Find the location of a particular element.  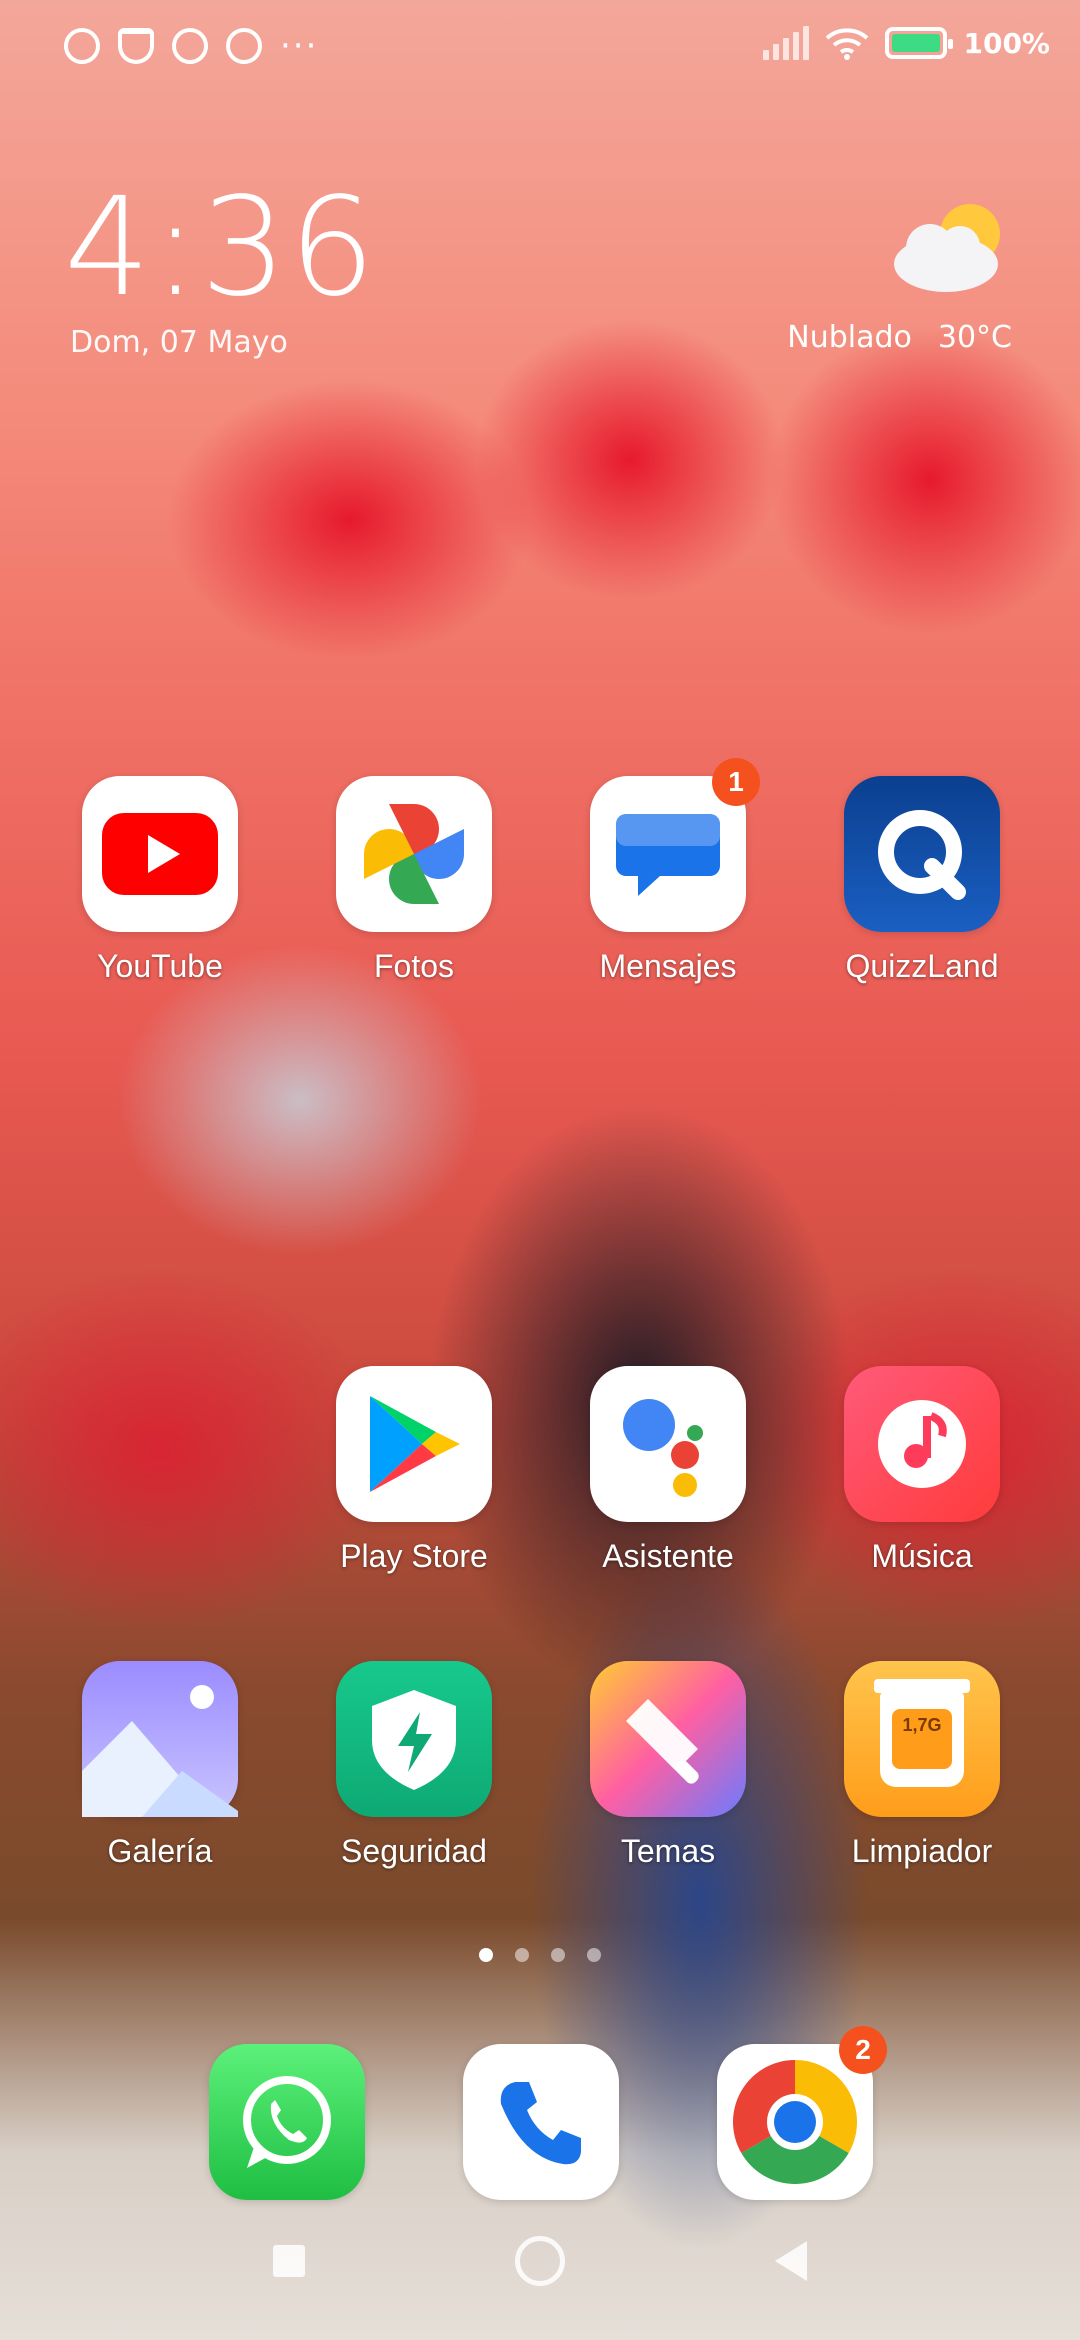

app-fotos: Fotos is located at coordinates (414, 880).